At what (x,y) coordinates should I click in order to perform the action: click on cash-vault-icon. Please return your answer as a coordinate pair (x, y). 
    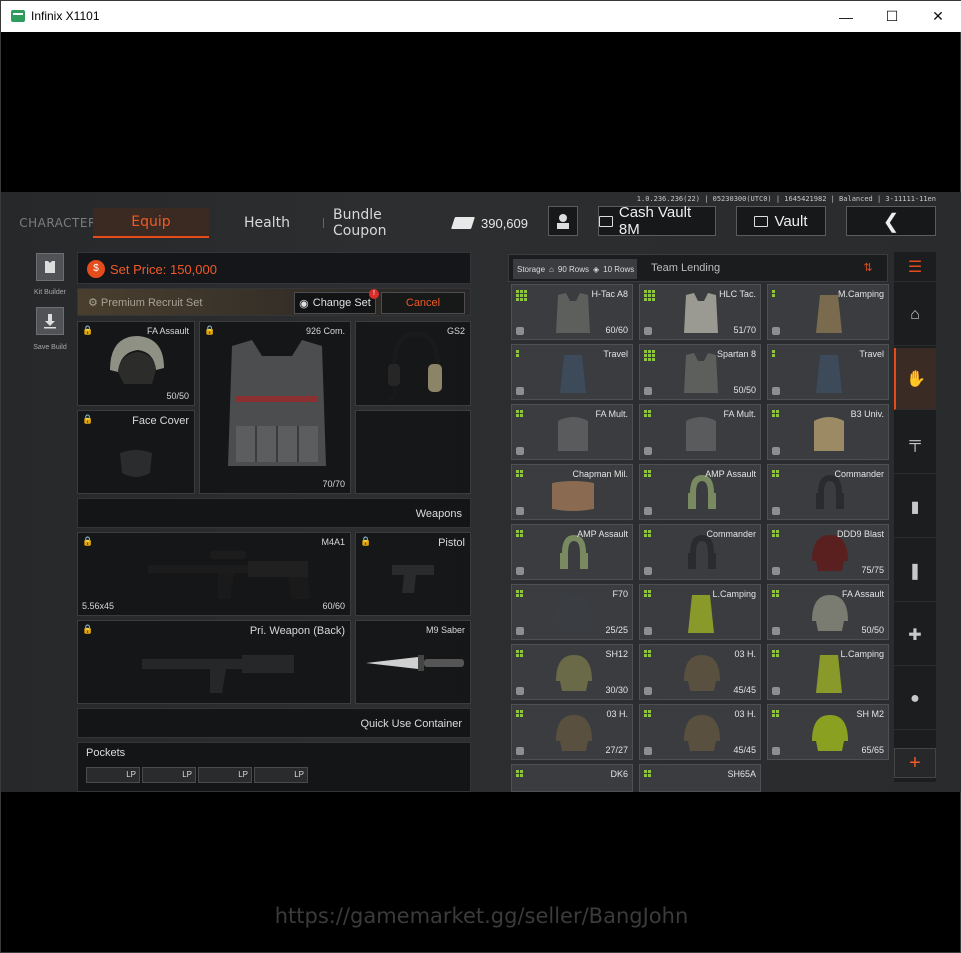
    Looking at the image, I should click on (606, 221).